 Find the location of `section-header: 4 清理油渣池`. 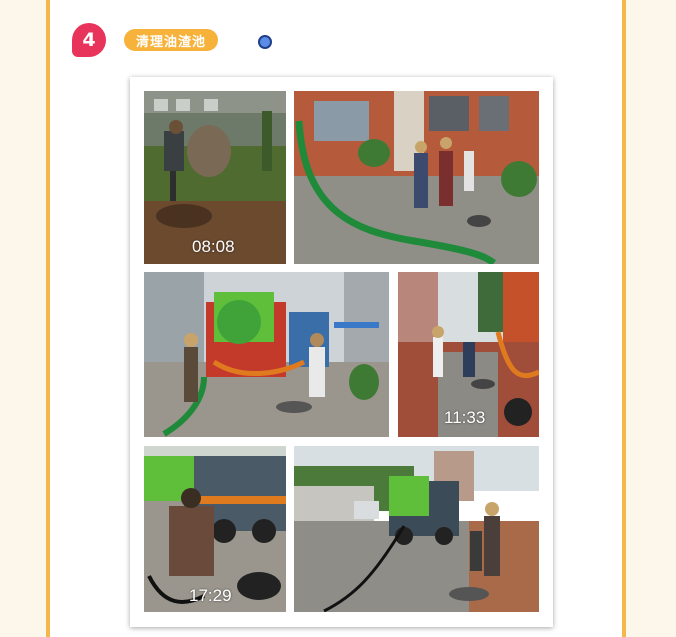

section-header: 4 清理油渣池 is located at coordinates (336, 35).